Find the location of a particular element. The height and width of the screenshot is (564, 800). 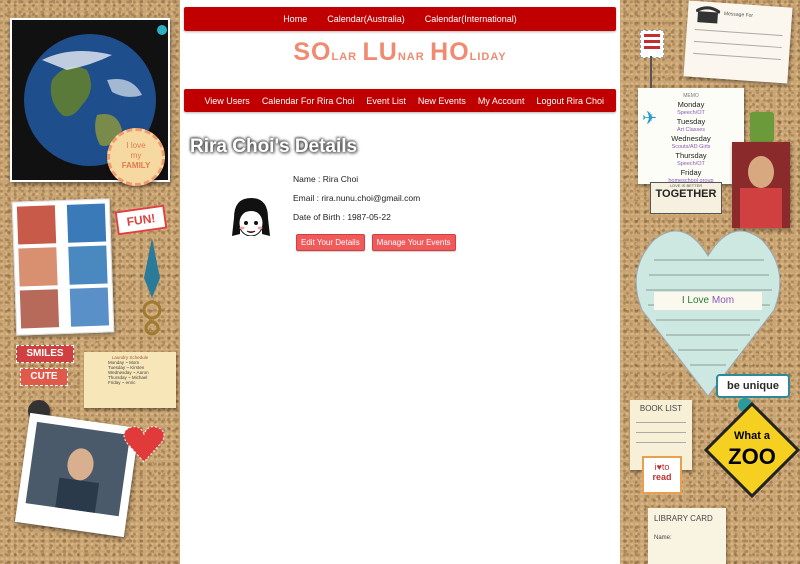

mom-text: Mom is located at coordinates (723, 300).